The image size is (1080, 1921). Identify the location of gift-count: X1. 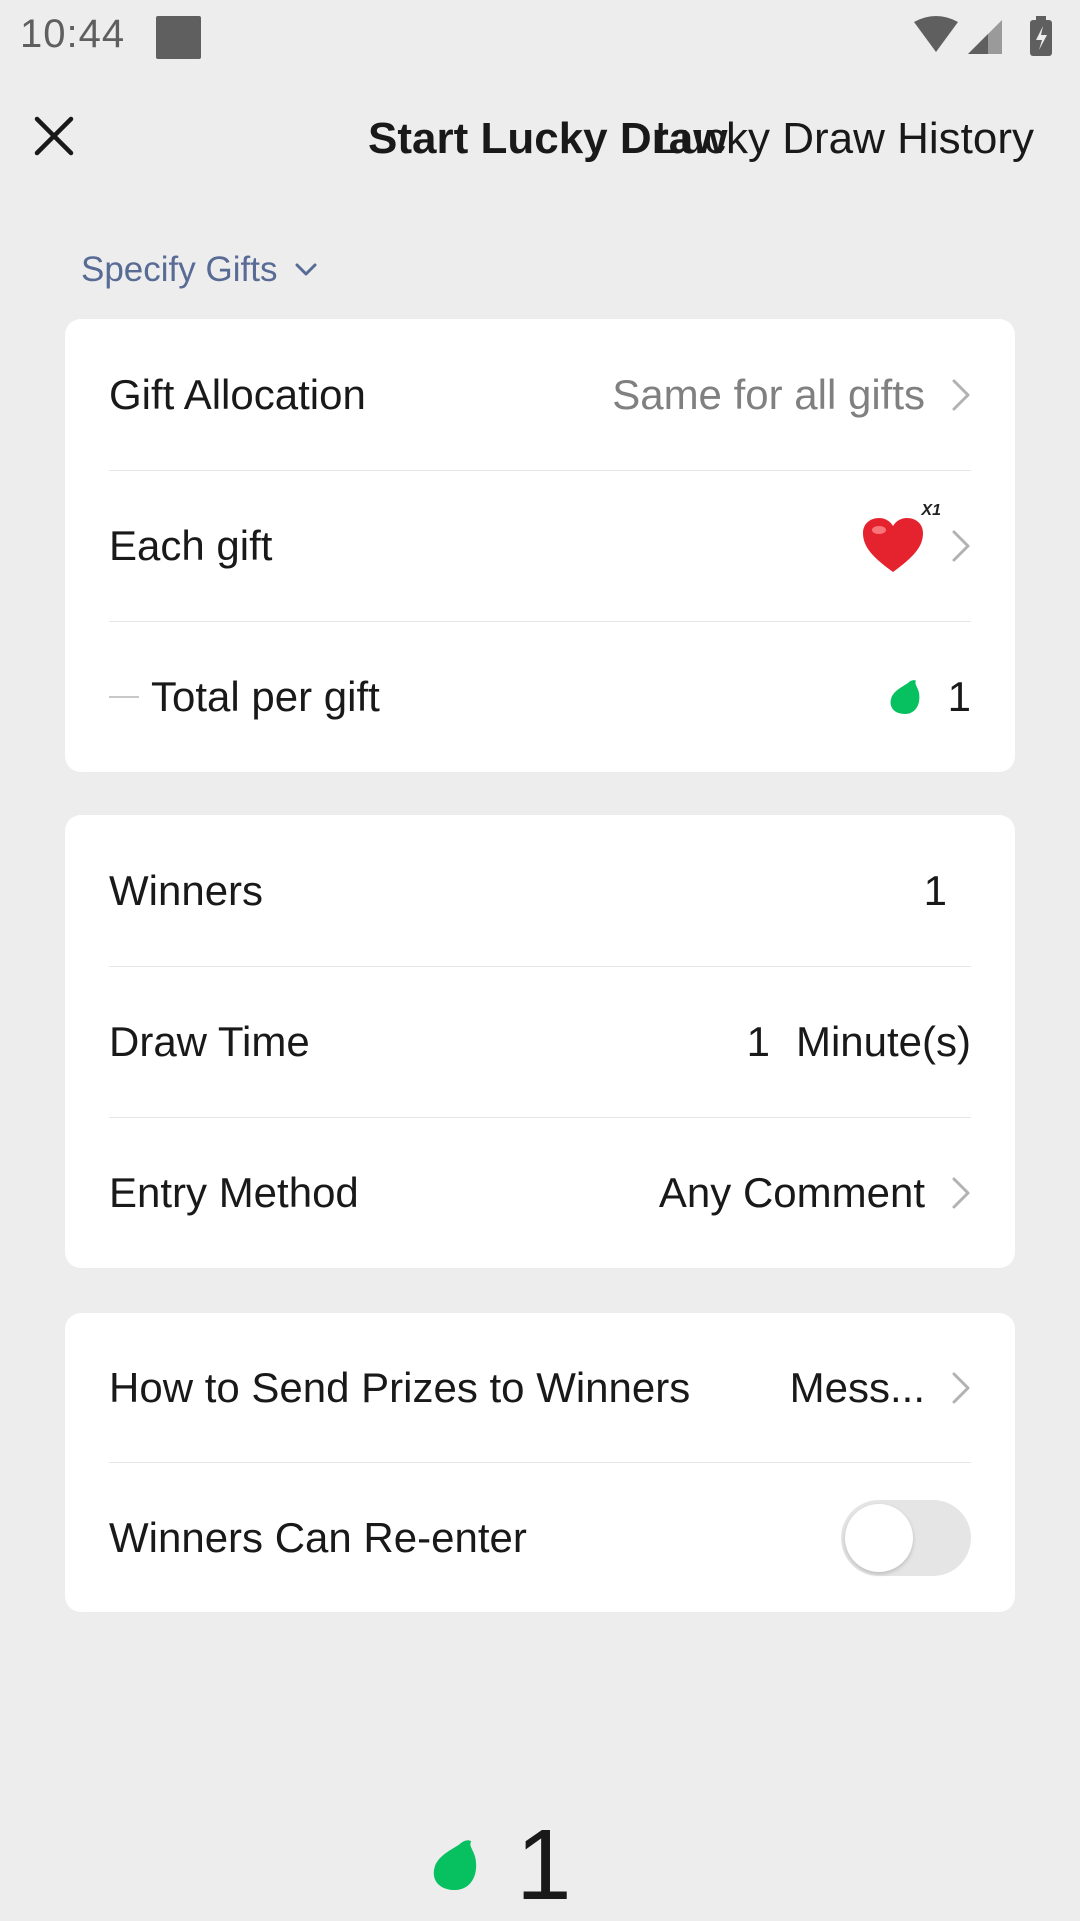
(931, 510).